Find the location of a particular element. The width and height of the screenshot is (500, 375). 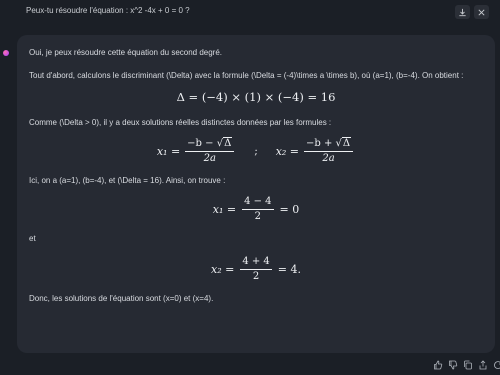

copy-icon is located at coordinates (467, 364).